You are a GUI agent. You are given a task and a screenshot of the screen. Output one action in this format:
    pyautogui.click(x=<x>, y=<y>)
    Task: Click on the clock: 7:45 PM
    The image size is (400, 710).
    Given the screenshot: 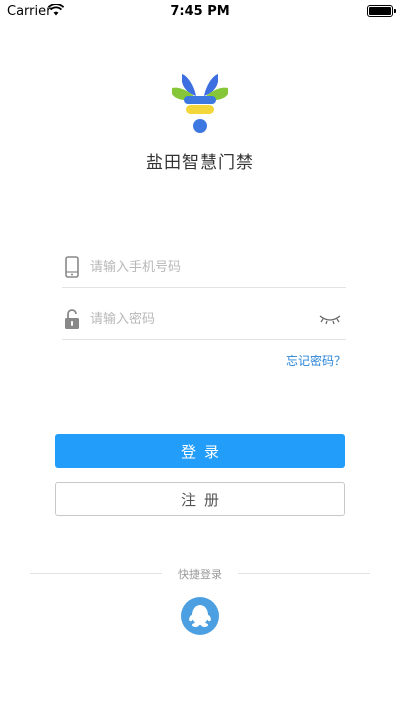 What is the action you would take?
    pyautogui.click(x=200, y=11)
    